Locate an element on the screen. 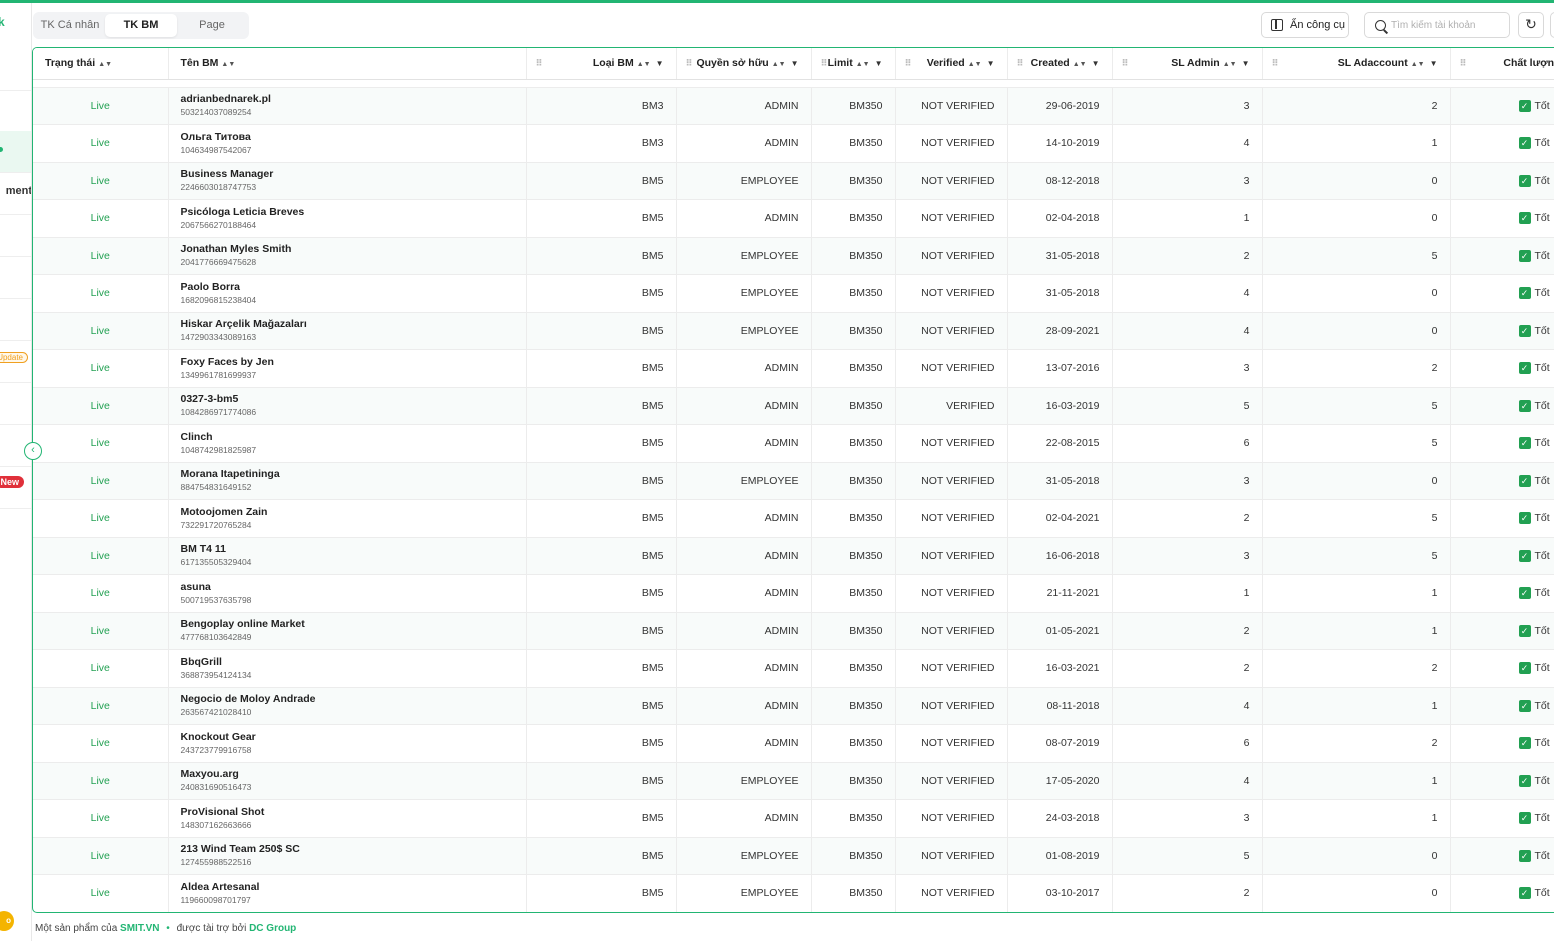  col-header-admins: ⠿ SL Admin ▲▼ ▼ is located at coordinates (1187, 64).